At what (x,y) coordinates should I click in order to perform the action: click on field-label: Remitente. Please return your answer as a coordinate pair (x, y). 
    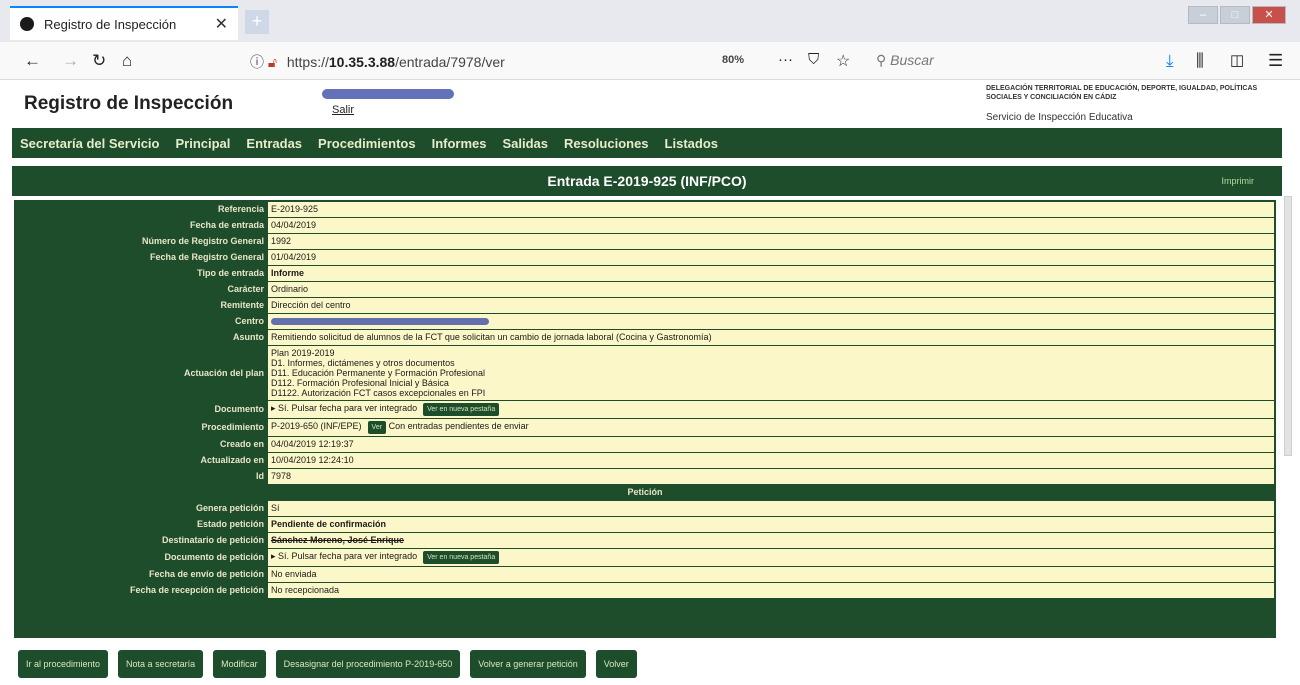
    Looking at the image, I should click on (141, 305).